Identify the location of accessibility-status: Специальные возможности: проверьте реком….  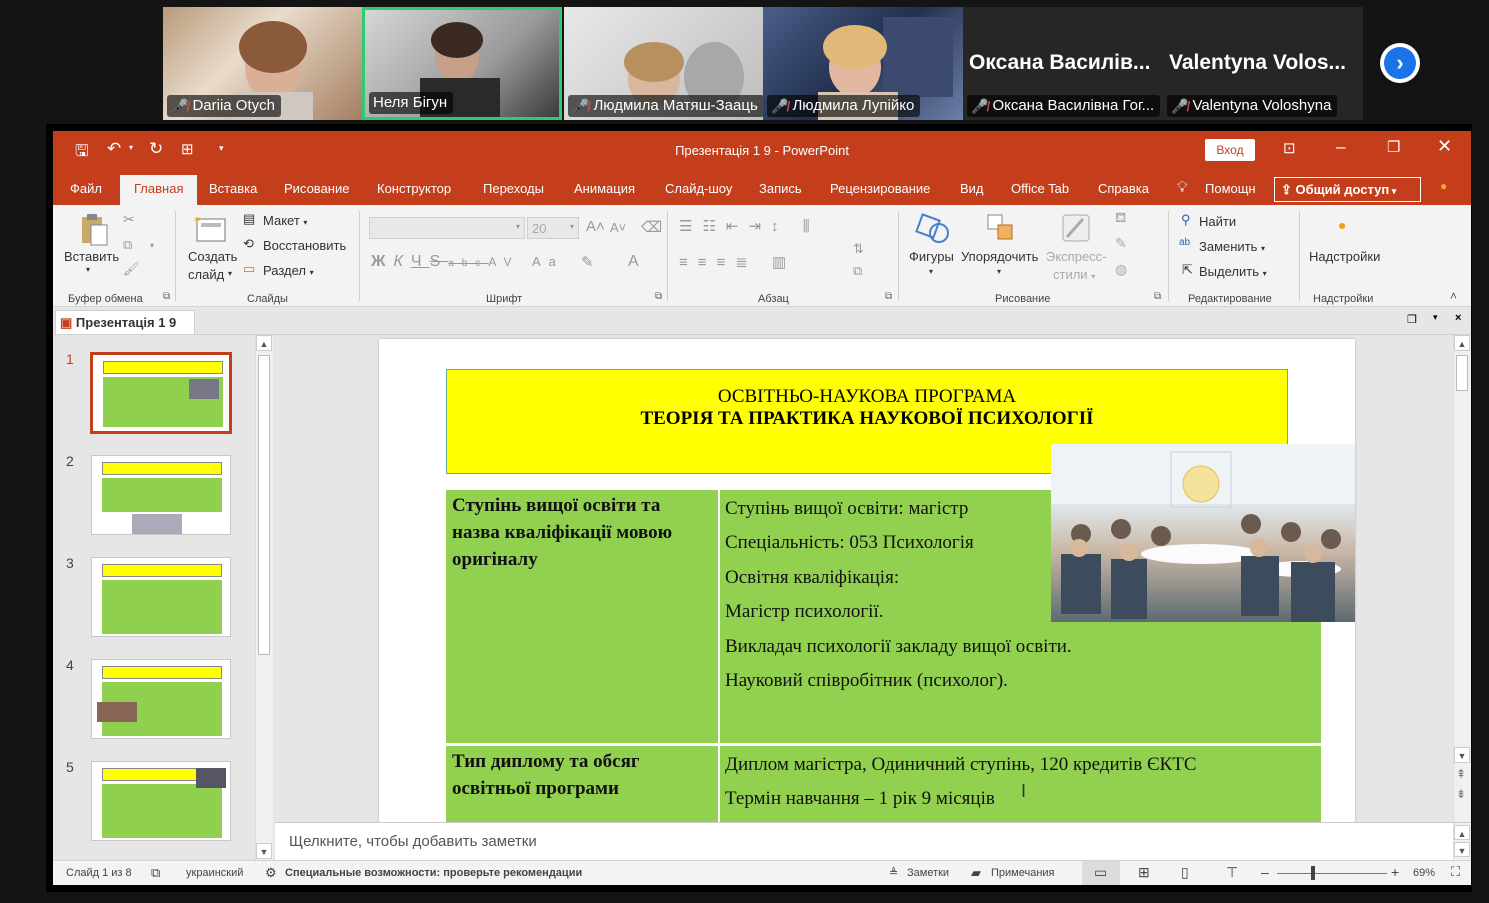
(433, 873).